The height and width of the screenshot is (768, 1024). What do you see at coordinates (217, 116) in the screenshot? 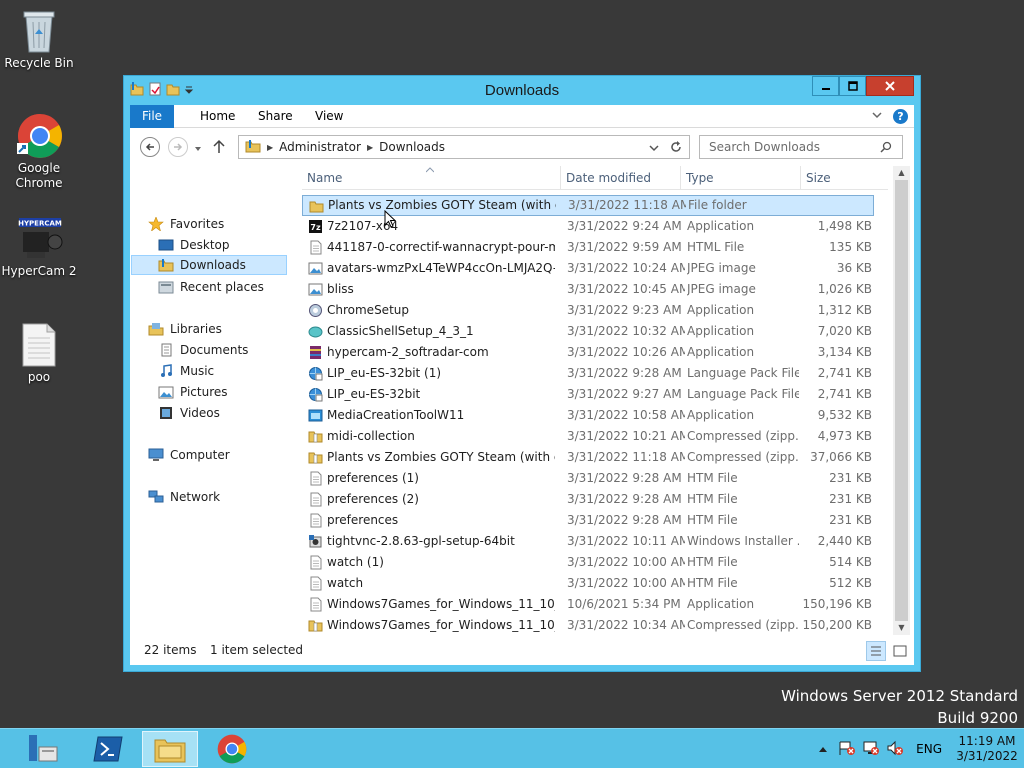
I see `tab-home: Home` at bounding box center [217, 116].